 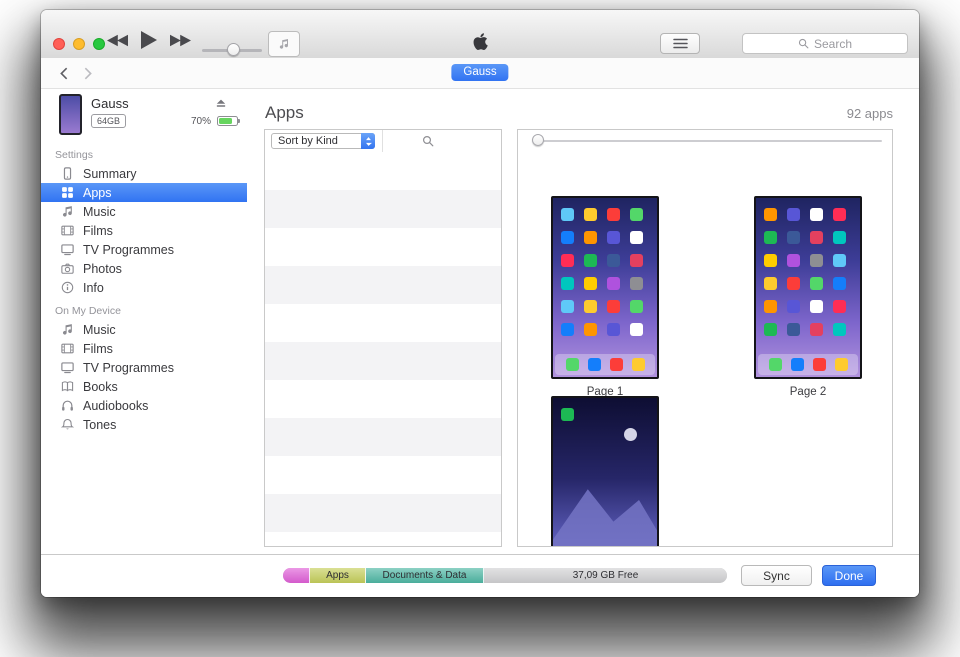 What do you see at coordinates (538, 140) in the screenshot?
I see `zoom-slider-knob` at bounding box center [538, 140].